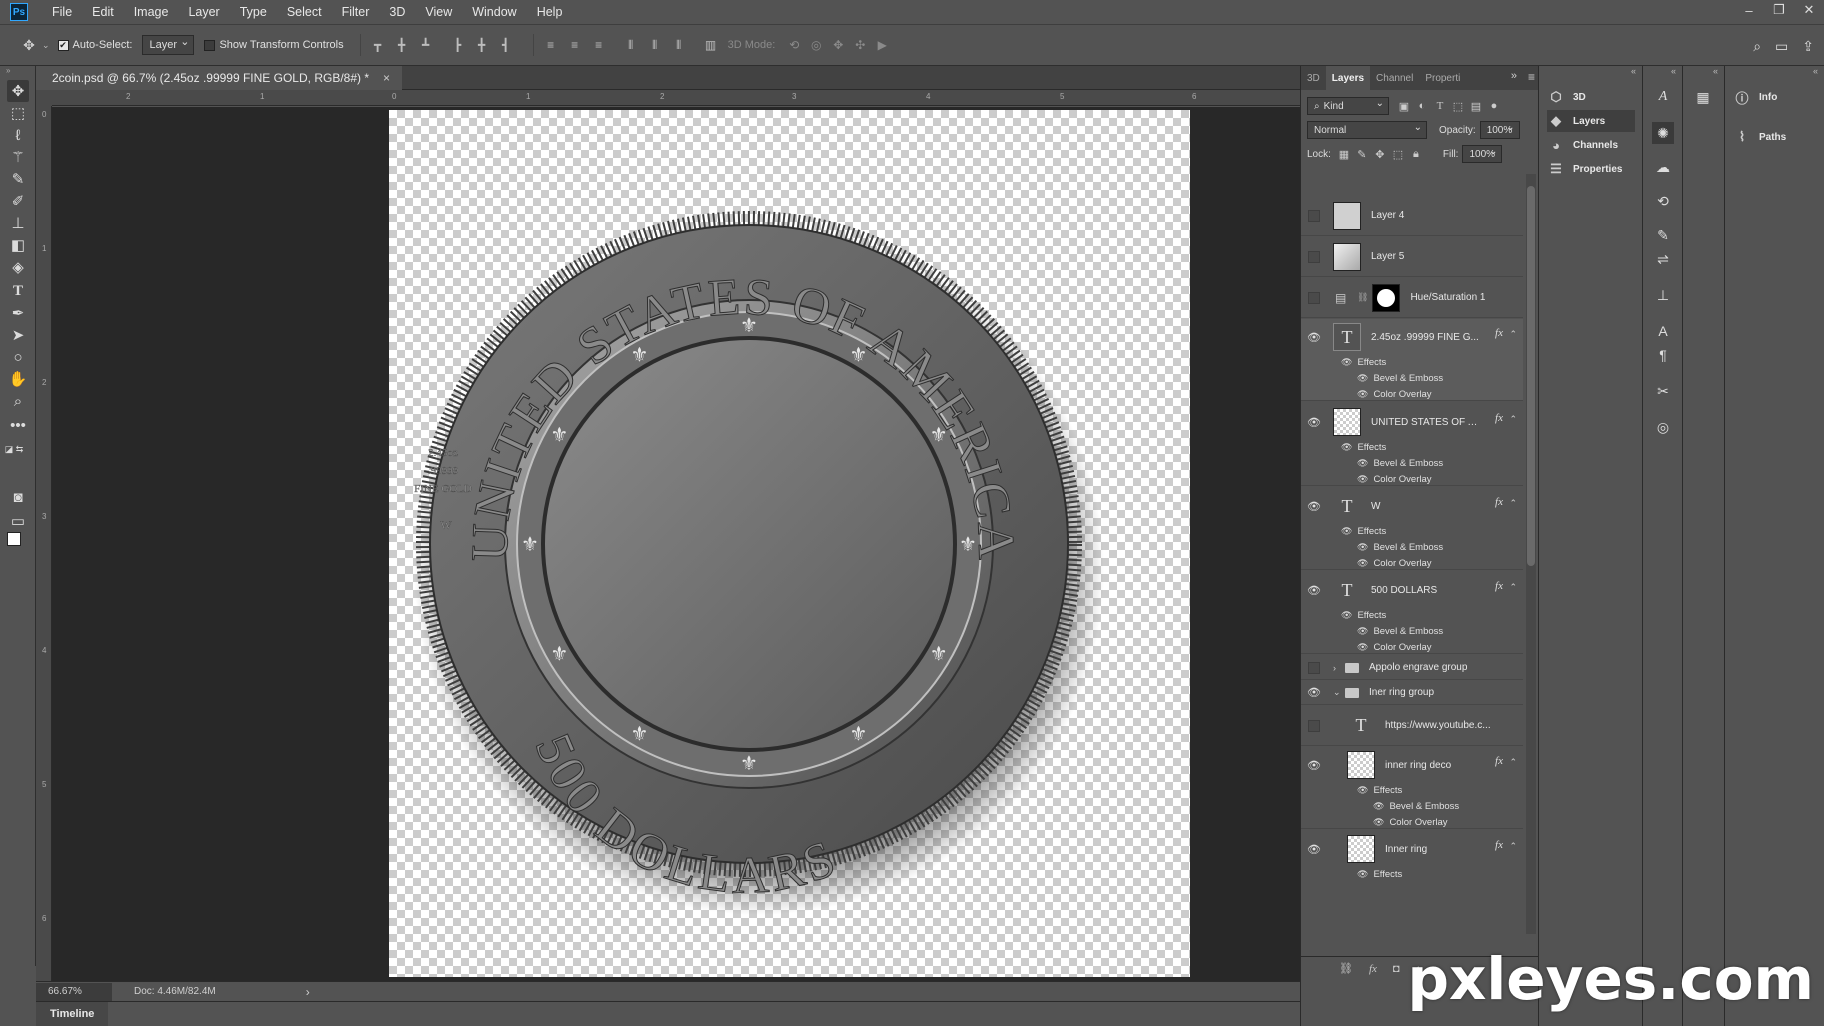 Image resolution: width=1824 pixels, height=1026 pixels. What do you see at coordinates (18, 113) in the screenshot?
I see `marquee-tool-icon: ⬚` at bounding box center [18, 113].